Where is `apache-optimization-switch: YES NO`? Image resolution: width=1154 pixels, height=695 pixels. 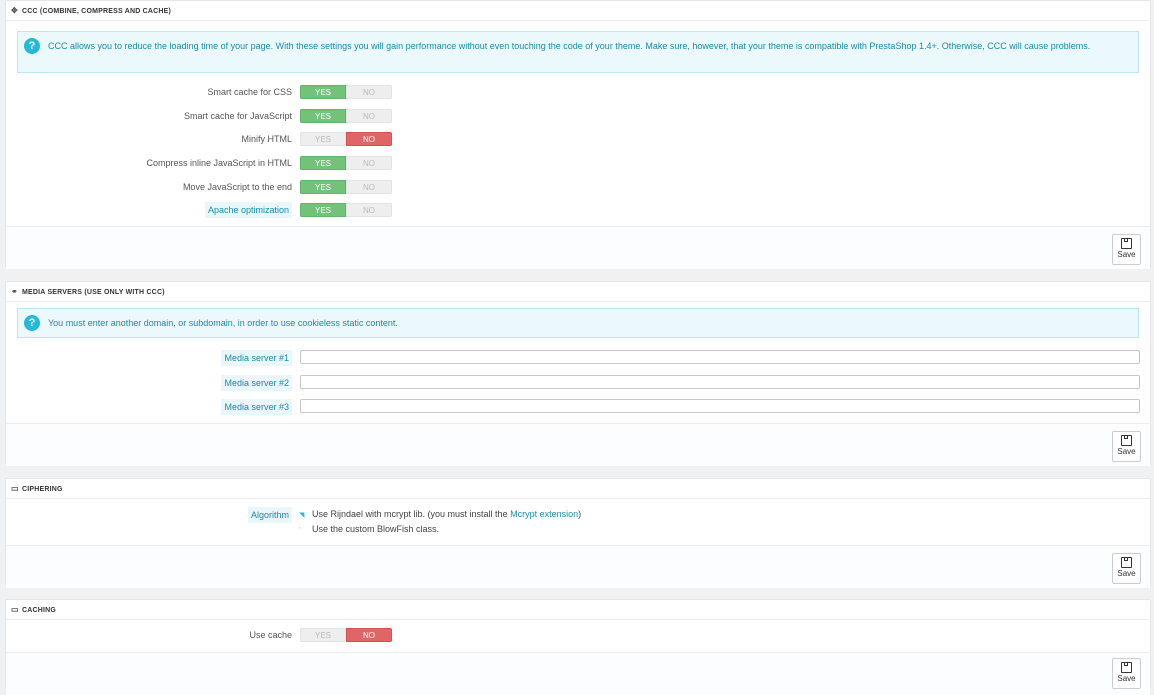
apache-optimization-switch: YES NO is located at coordinates (346, 210).